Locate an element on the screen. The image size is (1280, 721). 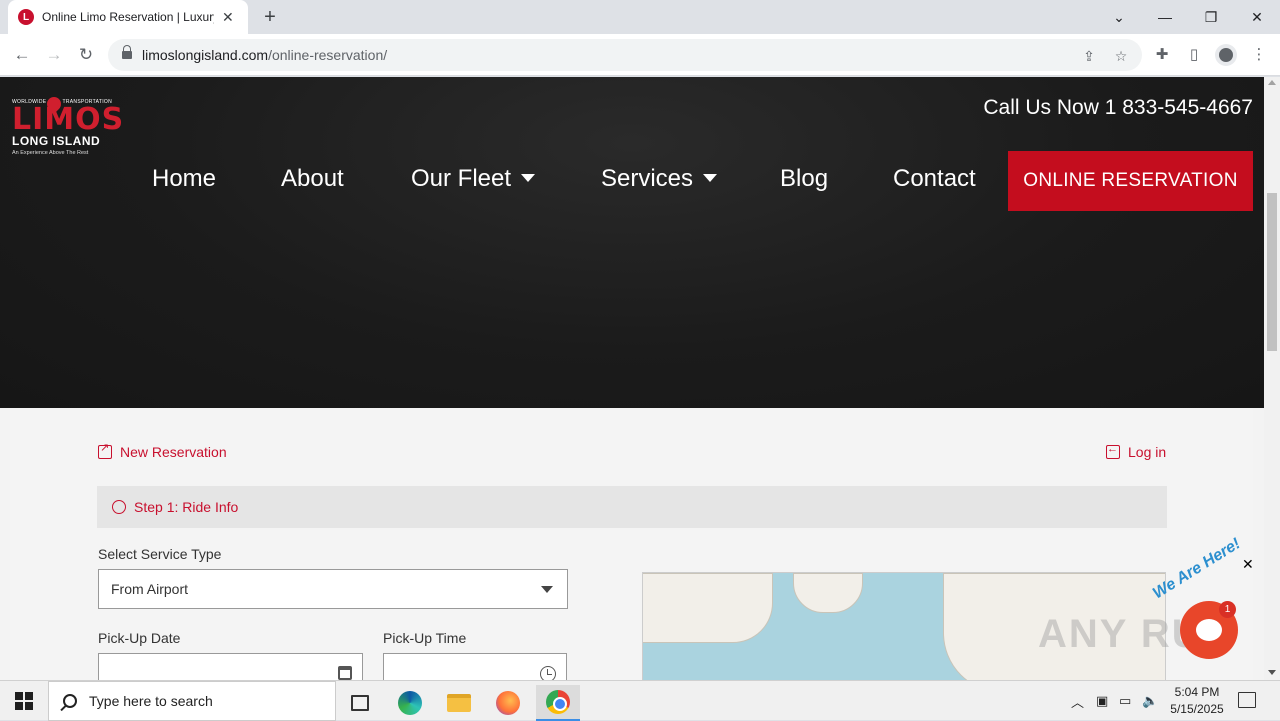
chat-bubble-icon is located at coordinates (1209, 630).